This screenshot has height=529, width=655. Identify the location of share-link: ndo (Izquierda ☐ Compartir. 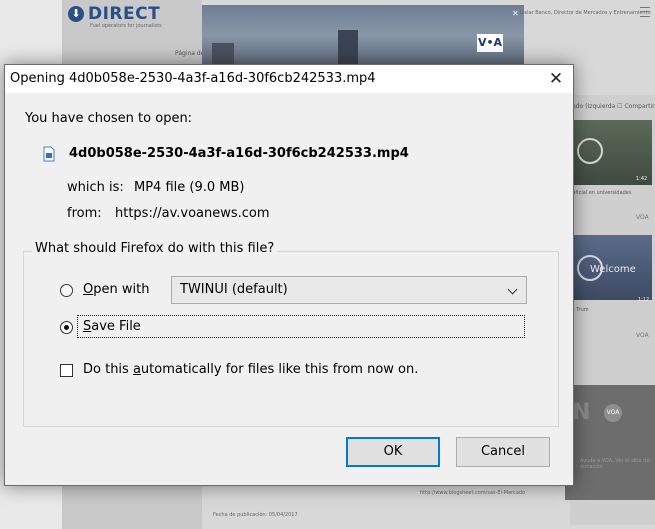
(613, 106).